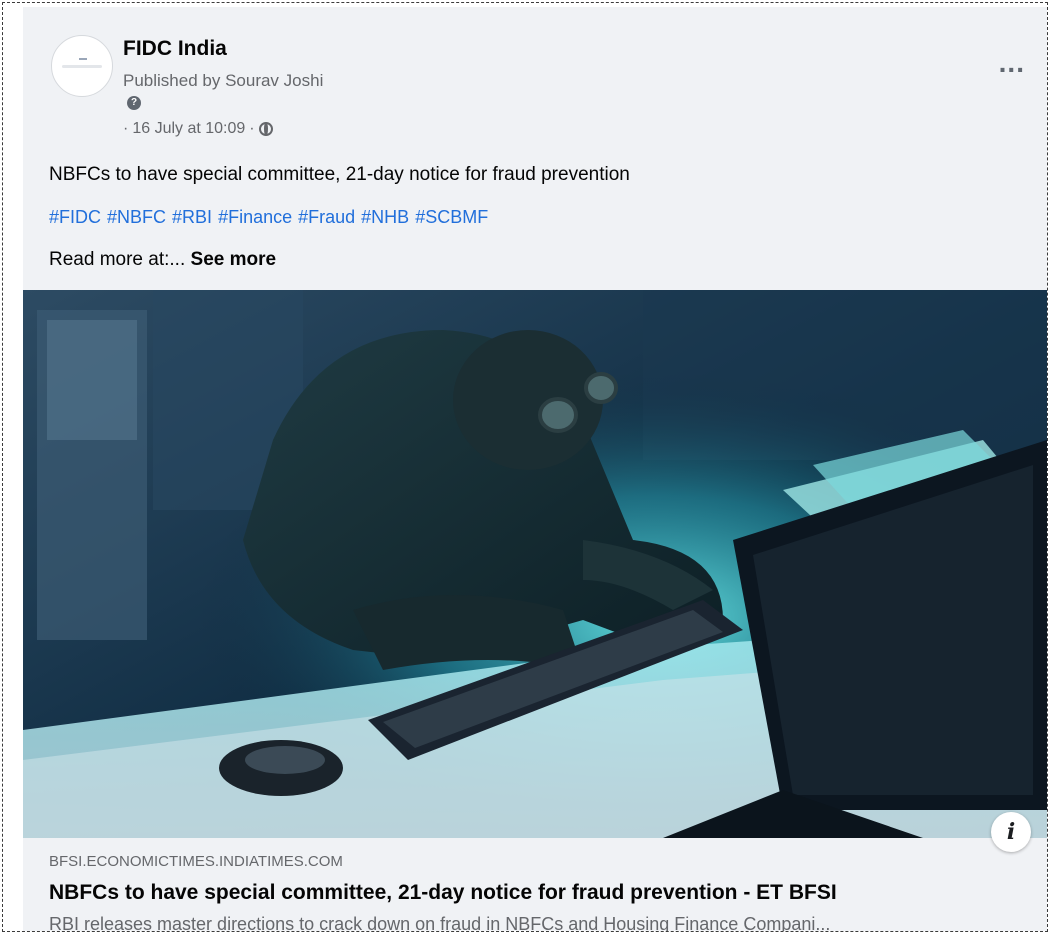 This screenshot has width=1054, height=936. I want to click on globe-icon, so click(265, 129).